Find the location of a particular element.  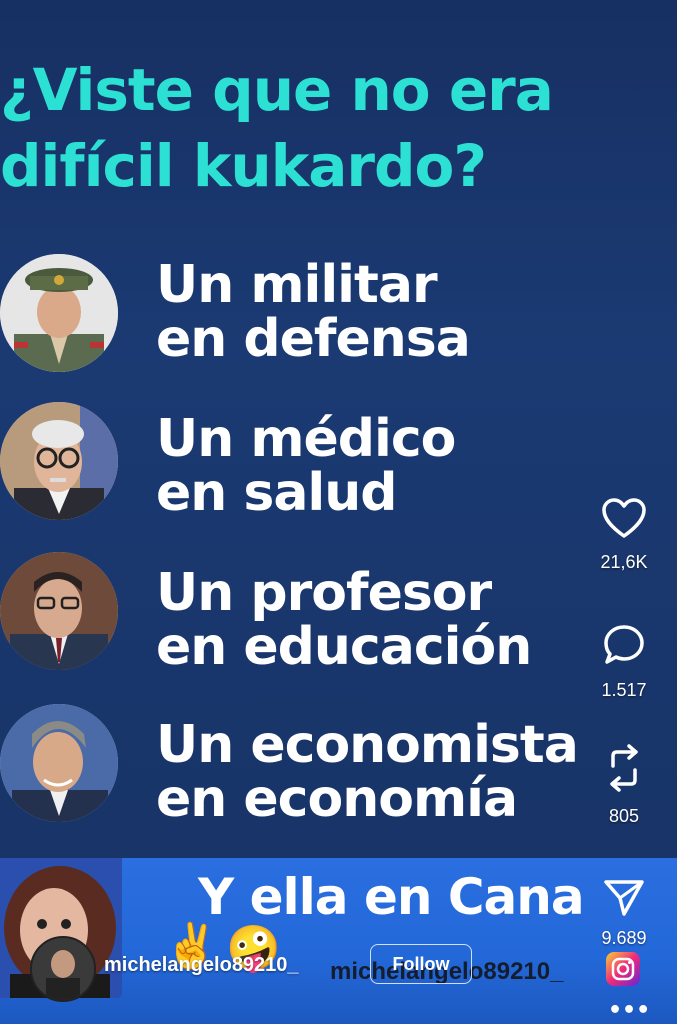

comment-action: 1.517 is located at coordinates (624, 661).